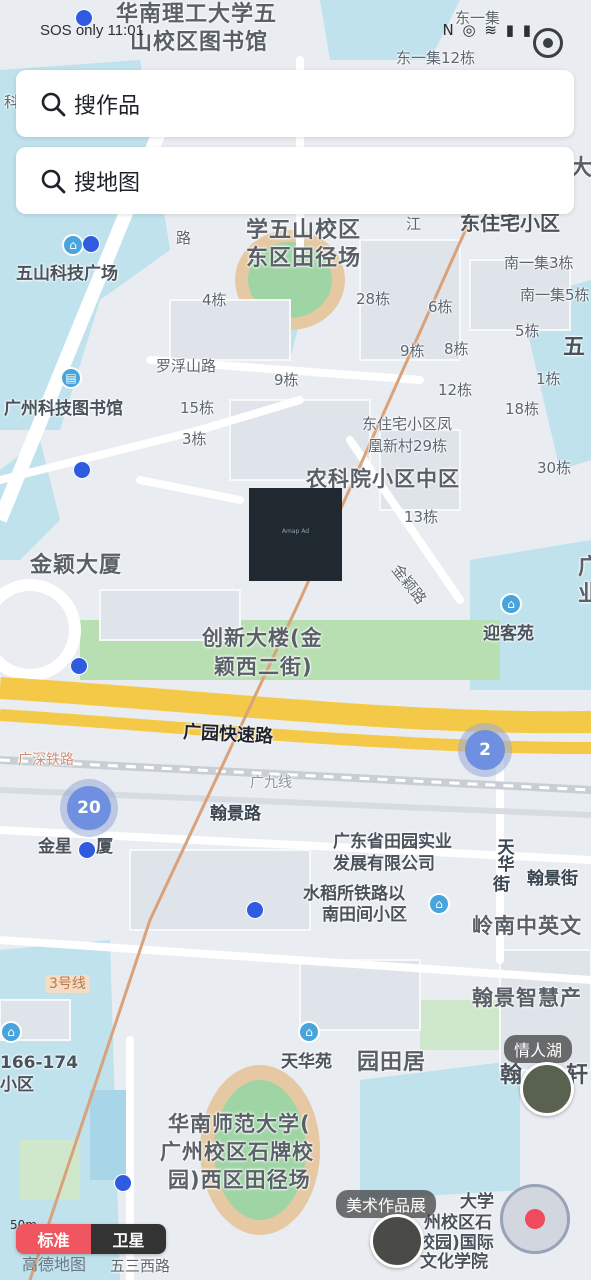 This screenshot has width=591, height=1280. Describe the element at coordinates (92, 30) in the screenshot. I see `status-text-left: SOS only 11:01` at that location.